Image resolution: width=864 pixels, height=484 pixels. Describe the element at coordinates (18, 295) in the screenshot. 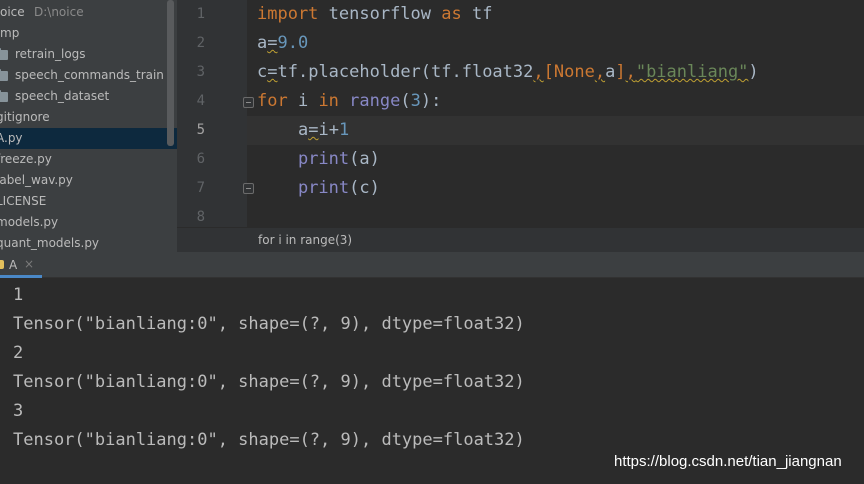

I see `console-line: 1` at that location.